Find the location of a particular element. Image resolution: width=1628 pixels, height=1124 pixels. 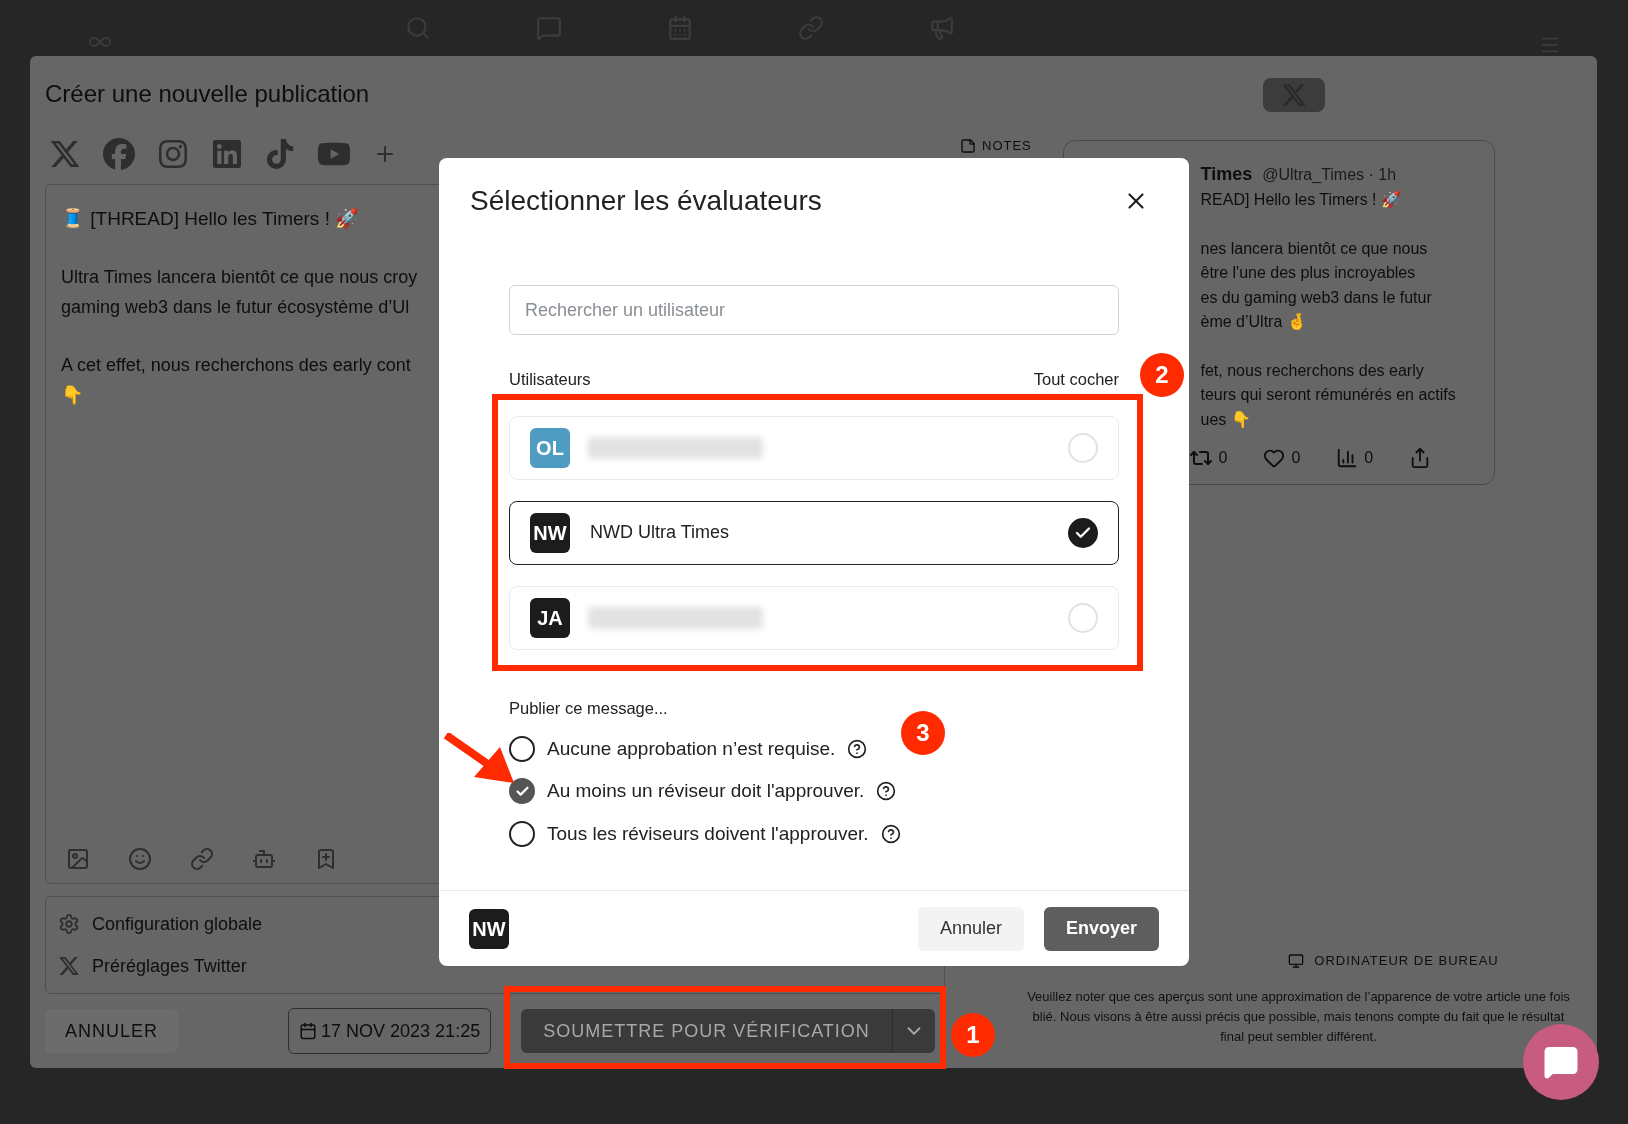

dialog-title: Sélectionner les évaluateurs is located at coordinates (646, 201).